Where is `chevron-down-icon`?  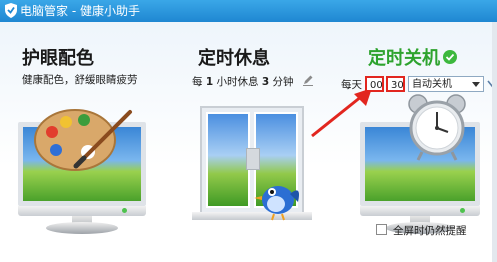
chevron-down-icon is located at coordinates (476, 84).